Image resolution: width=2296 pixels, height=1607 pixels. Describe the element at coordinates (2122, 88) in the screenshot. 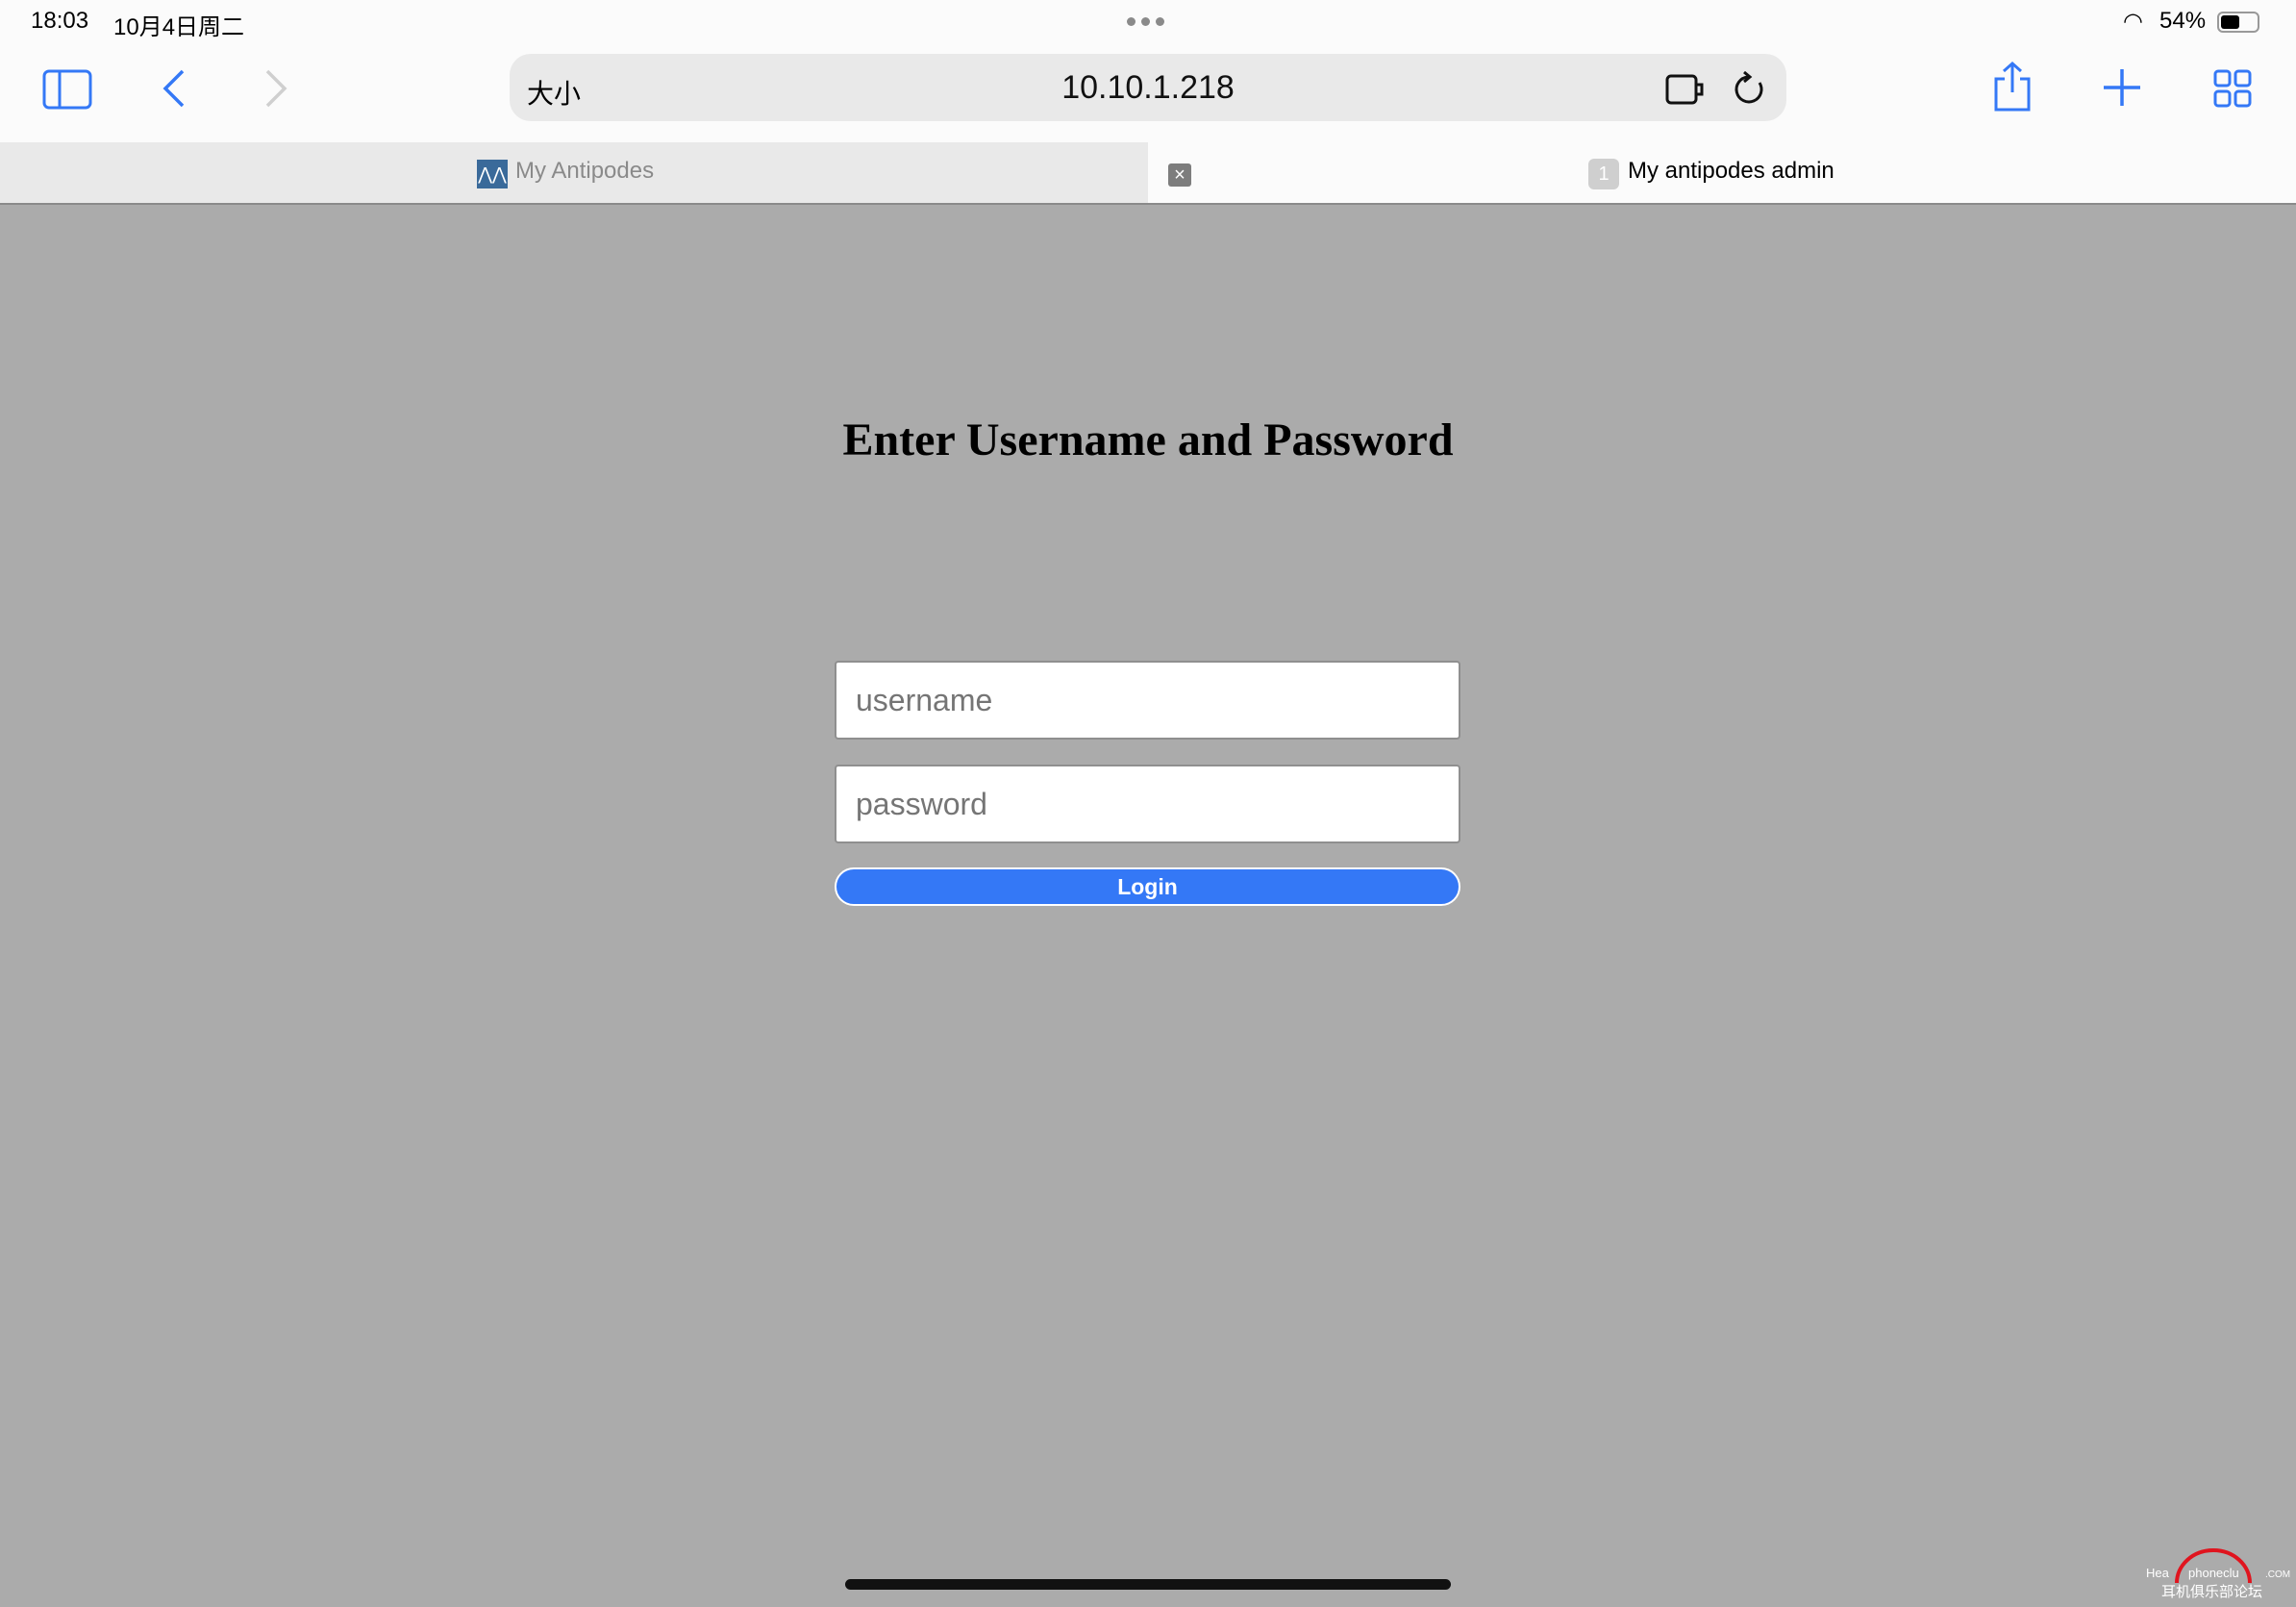

I see `new-tab-icon` at that location.